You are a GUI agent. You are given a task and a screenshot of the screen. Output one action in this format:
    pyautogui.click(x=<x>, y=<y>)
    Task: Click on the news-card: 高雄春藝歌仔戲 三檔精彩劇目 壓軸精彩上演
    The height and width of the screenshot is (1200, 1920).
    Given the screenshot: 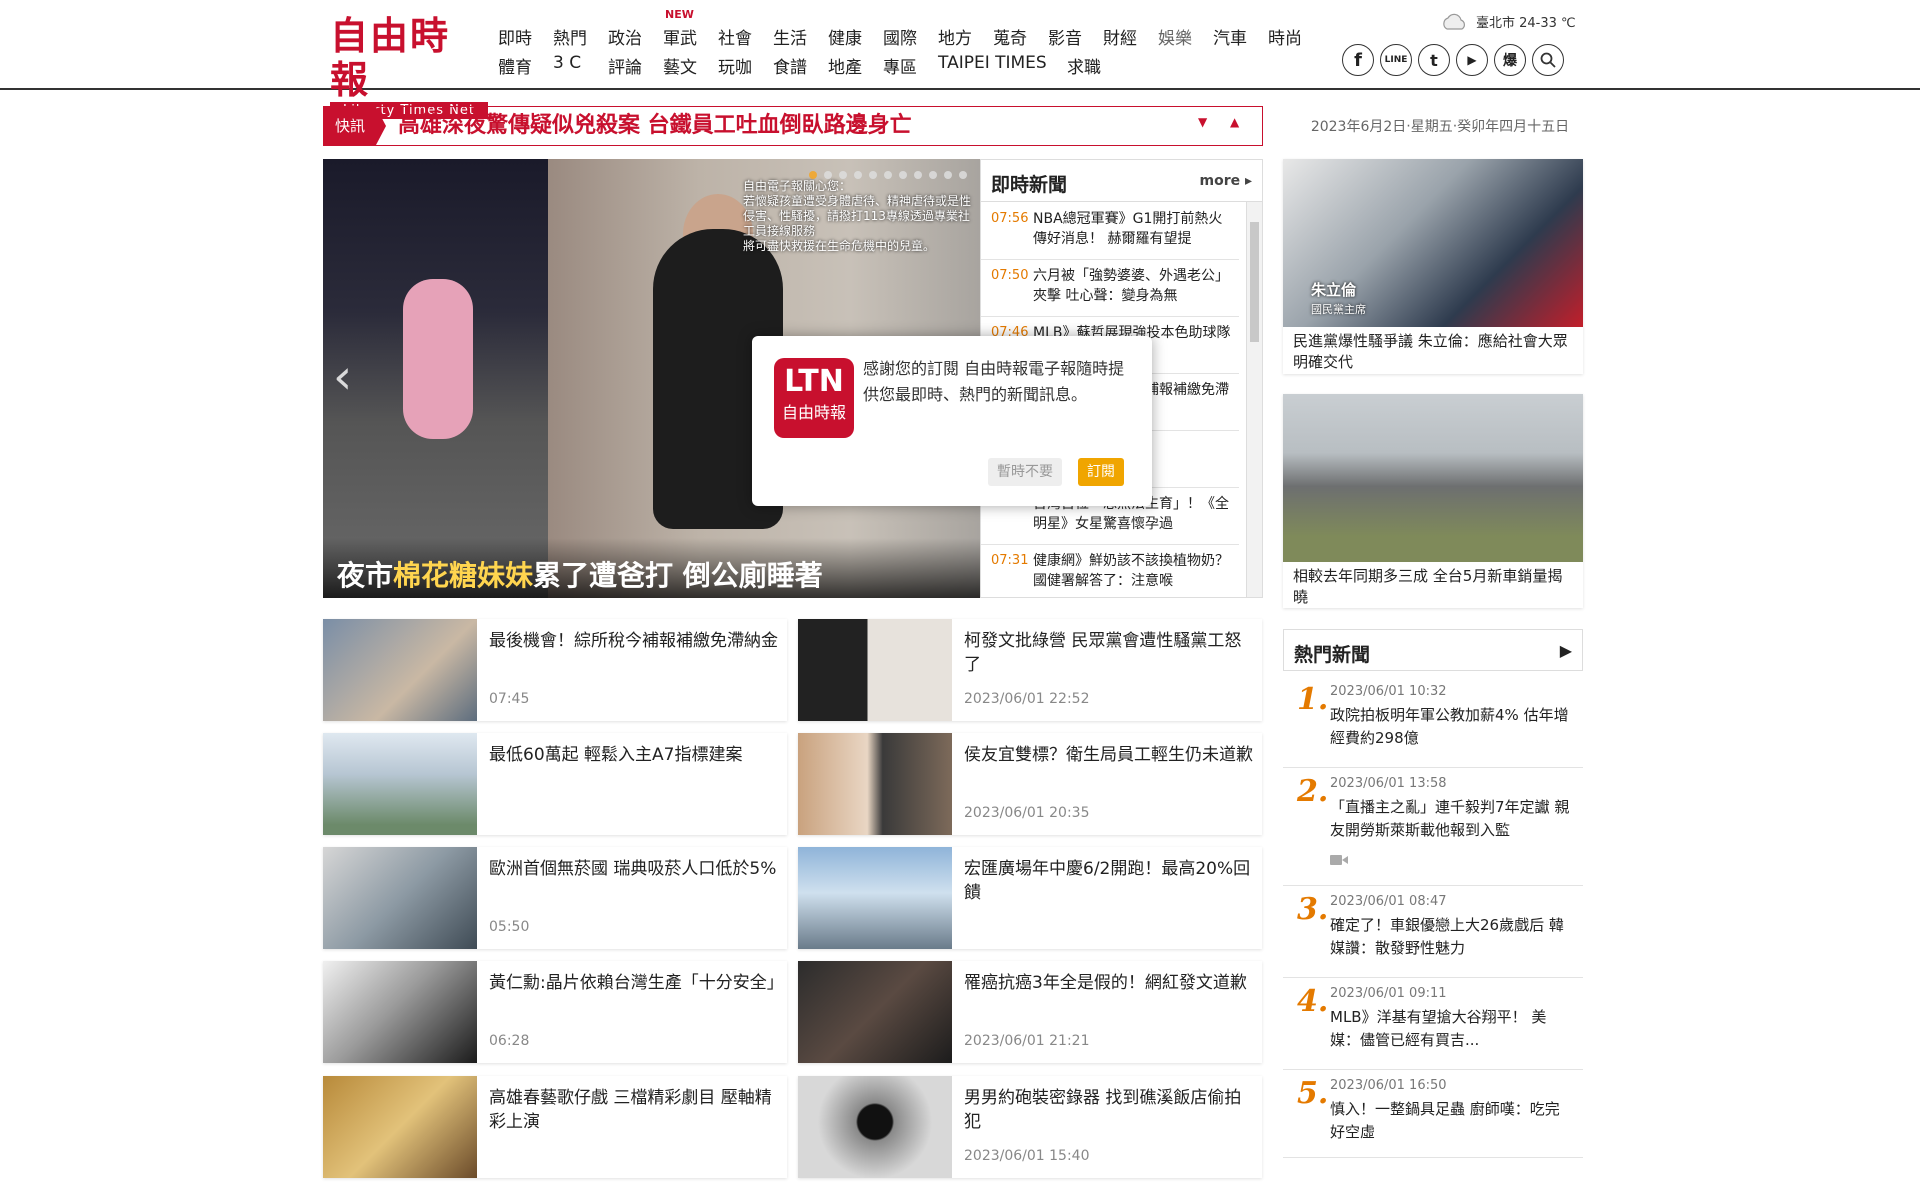 What is the action you would take?
    pyautogui.click(x=555, y=1127)
    